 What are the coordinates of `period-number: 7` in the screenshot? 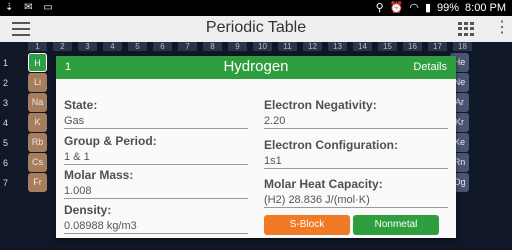 It's located at (5, 183).